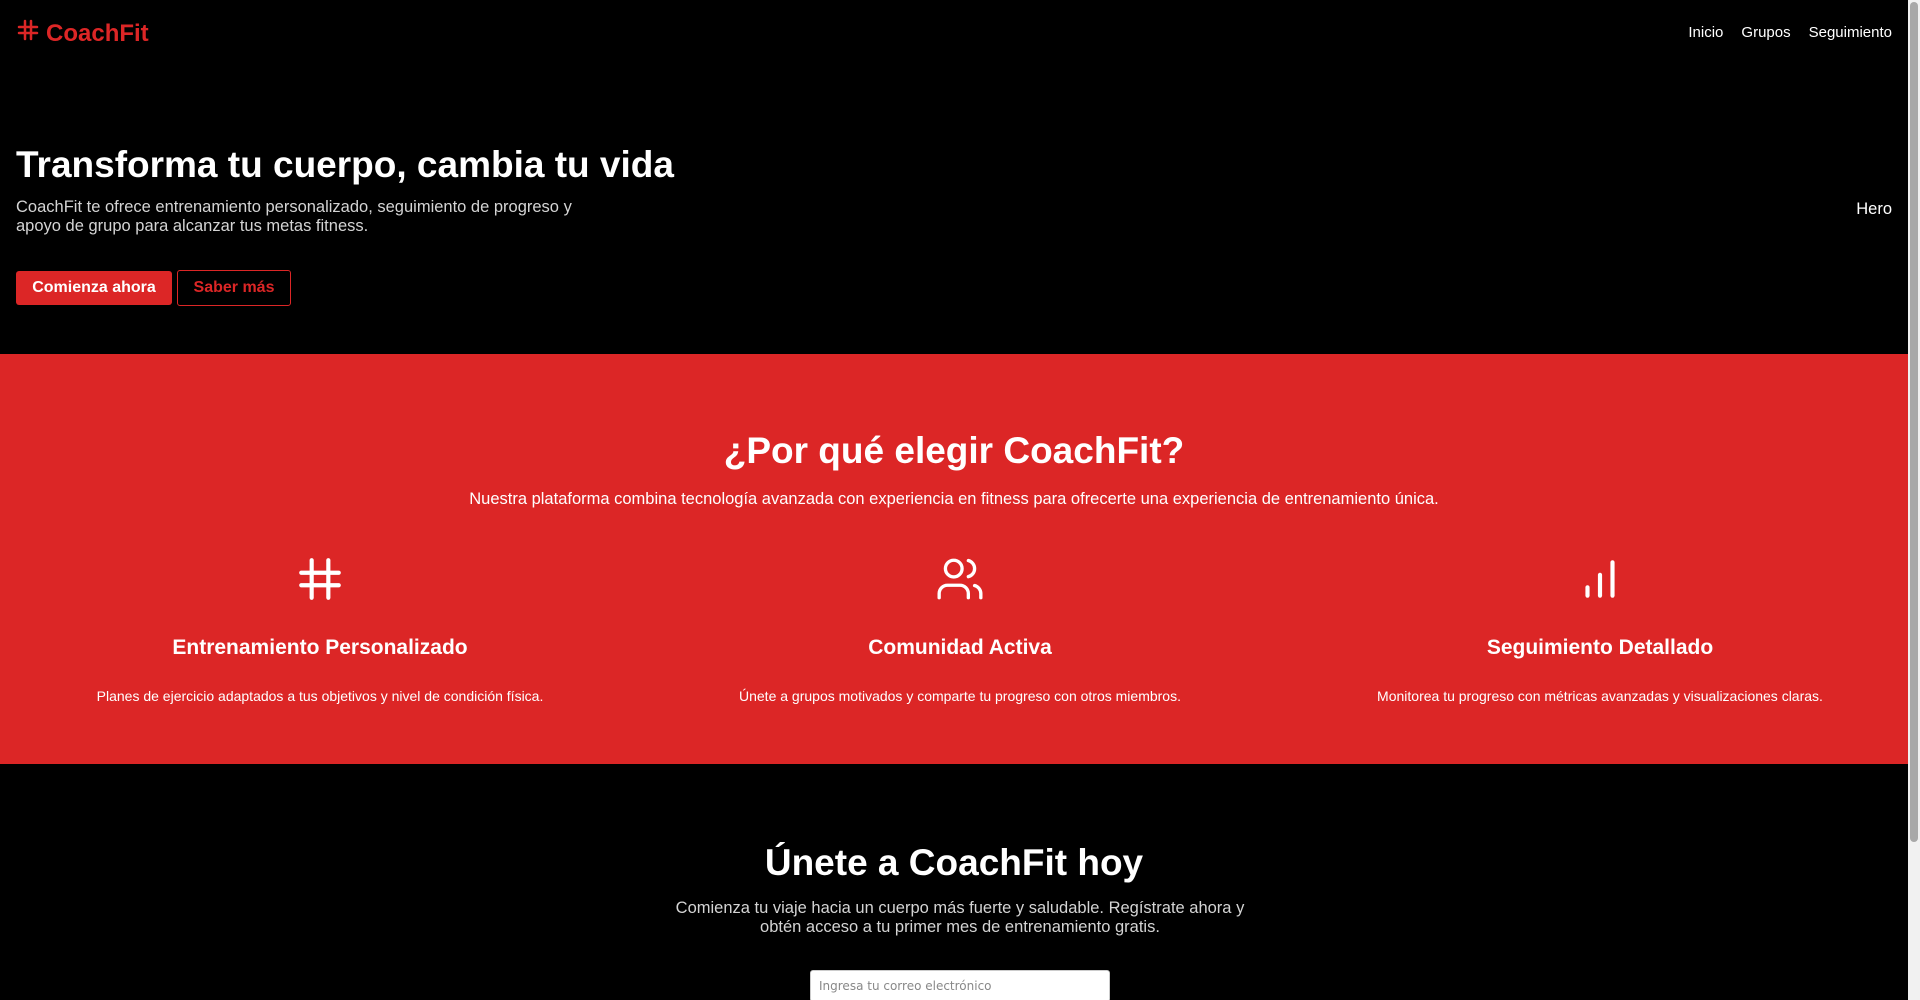  Describe the element at coordinates (960, 985) in the screenshot. I see `email-input` at that location.